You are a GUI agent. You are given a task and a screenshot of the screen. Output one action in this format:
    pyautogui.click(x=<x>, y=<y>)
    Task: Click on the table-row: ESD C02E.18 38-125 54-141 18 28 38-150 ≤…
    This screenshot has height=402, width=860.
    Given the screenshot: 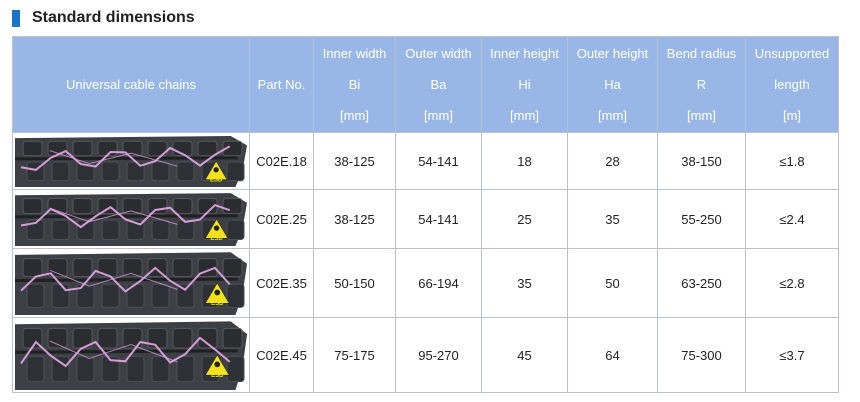 What is the action you would take?
    pyautogui.click(x=425, y=161)
    